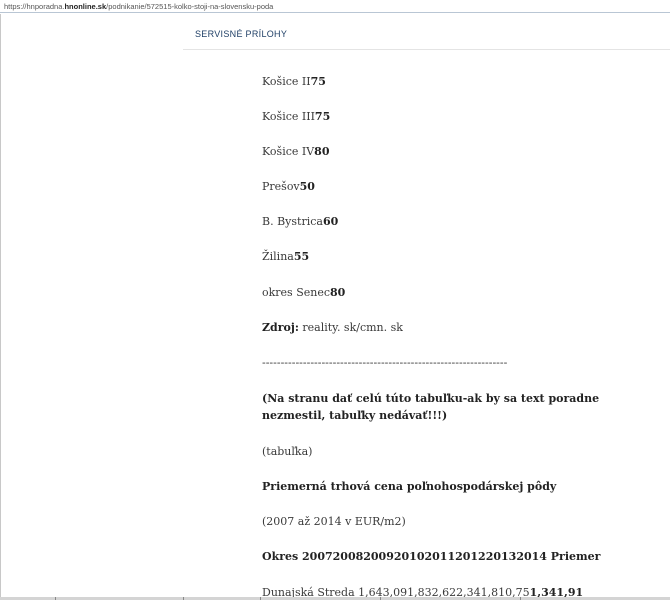 The image size is (670, 600). I want to click on source-text: reality. sk/cmn. sk, so click(350, 327).